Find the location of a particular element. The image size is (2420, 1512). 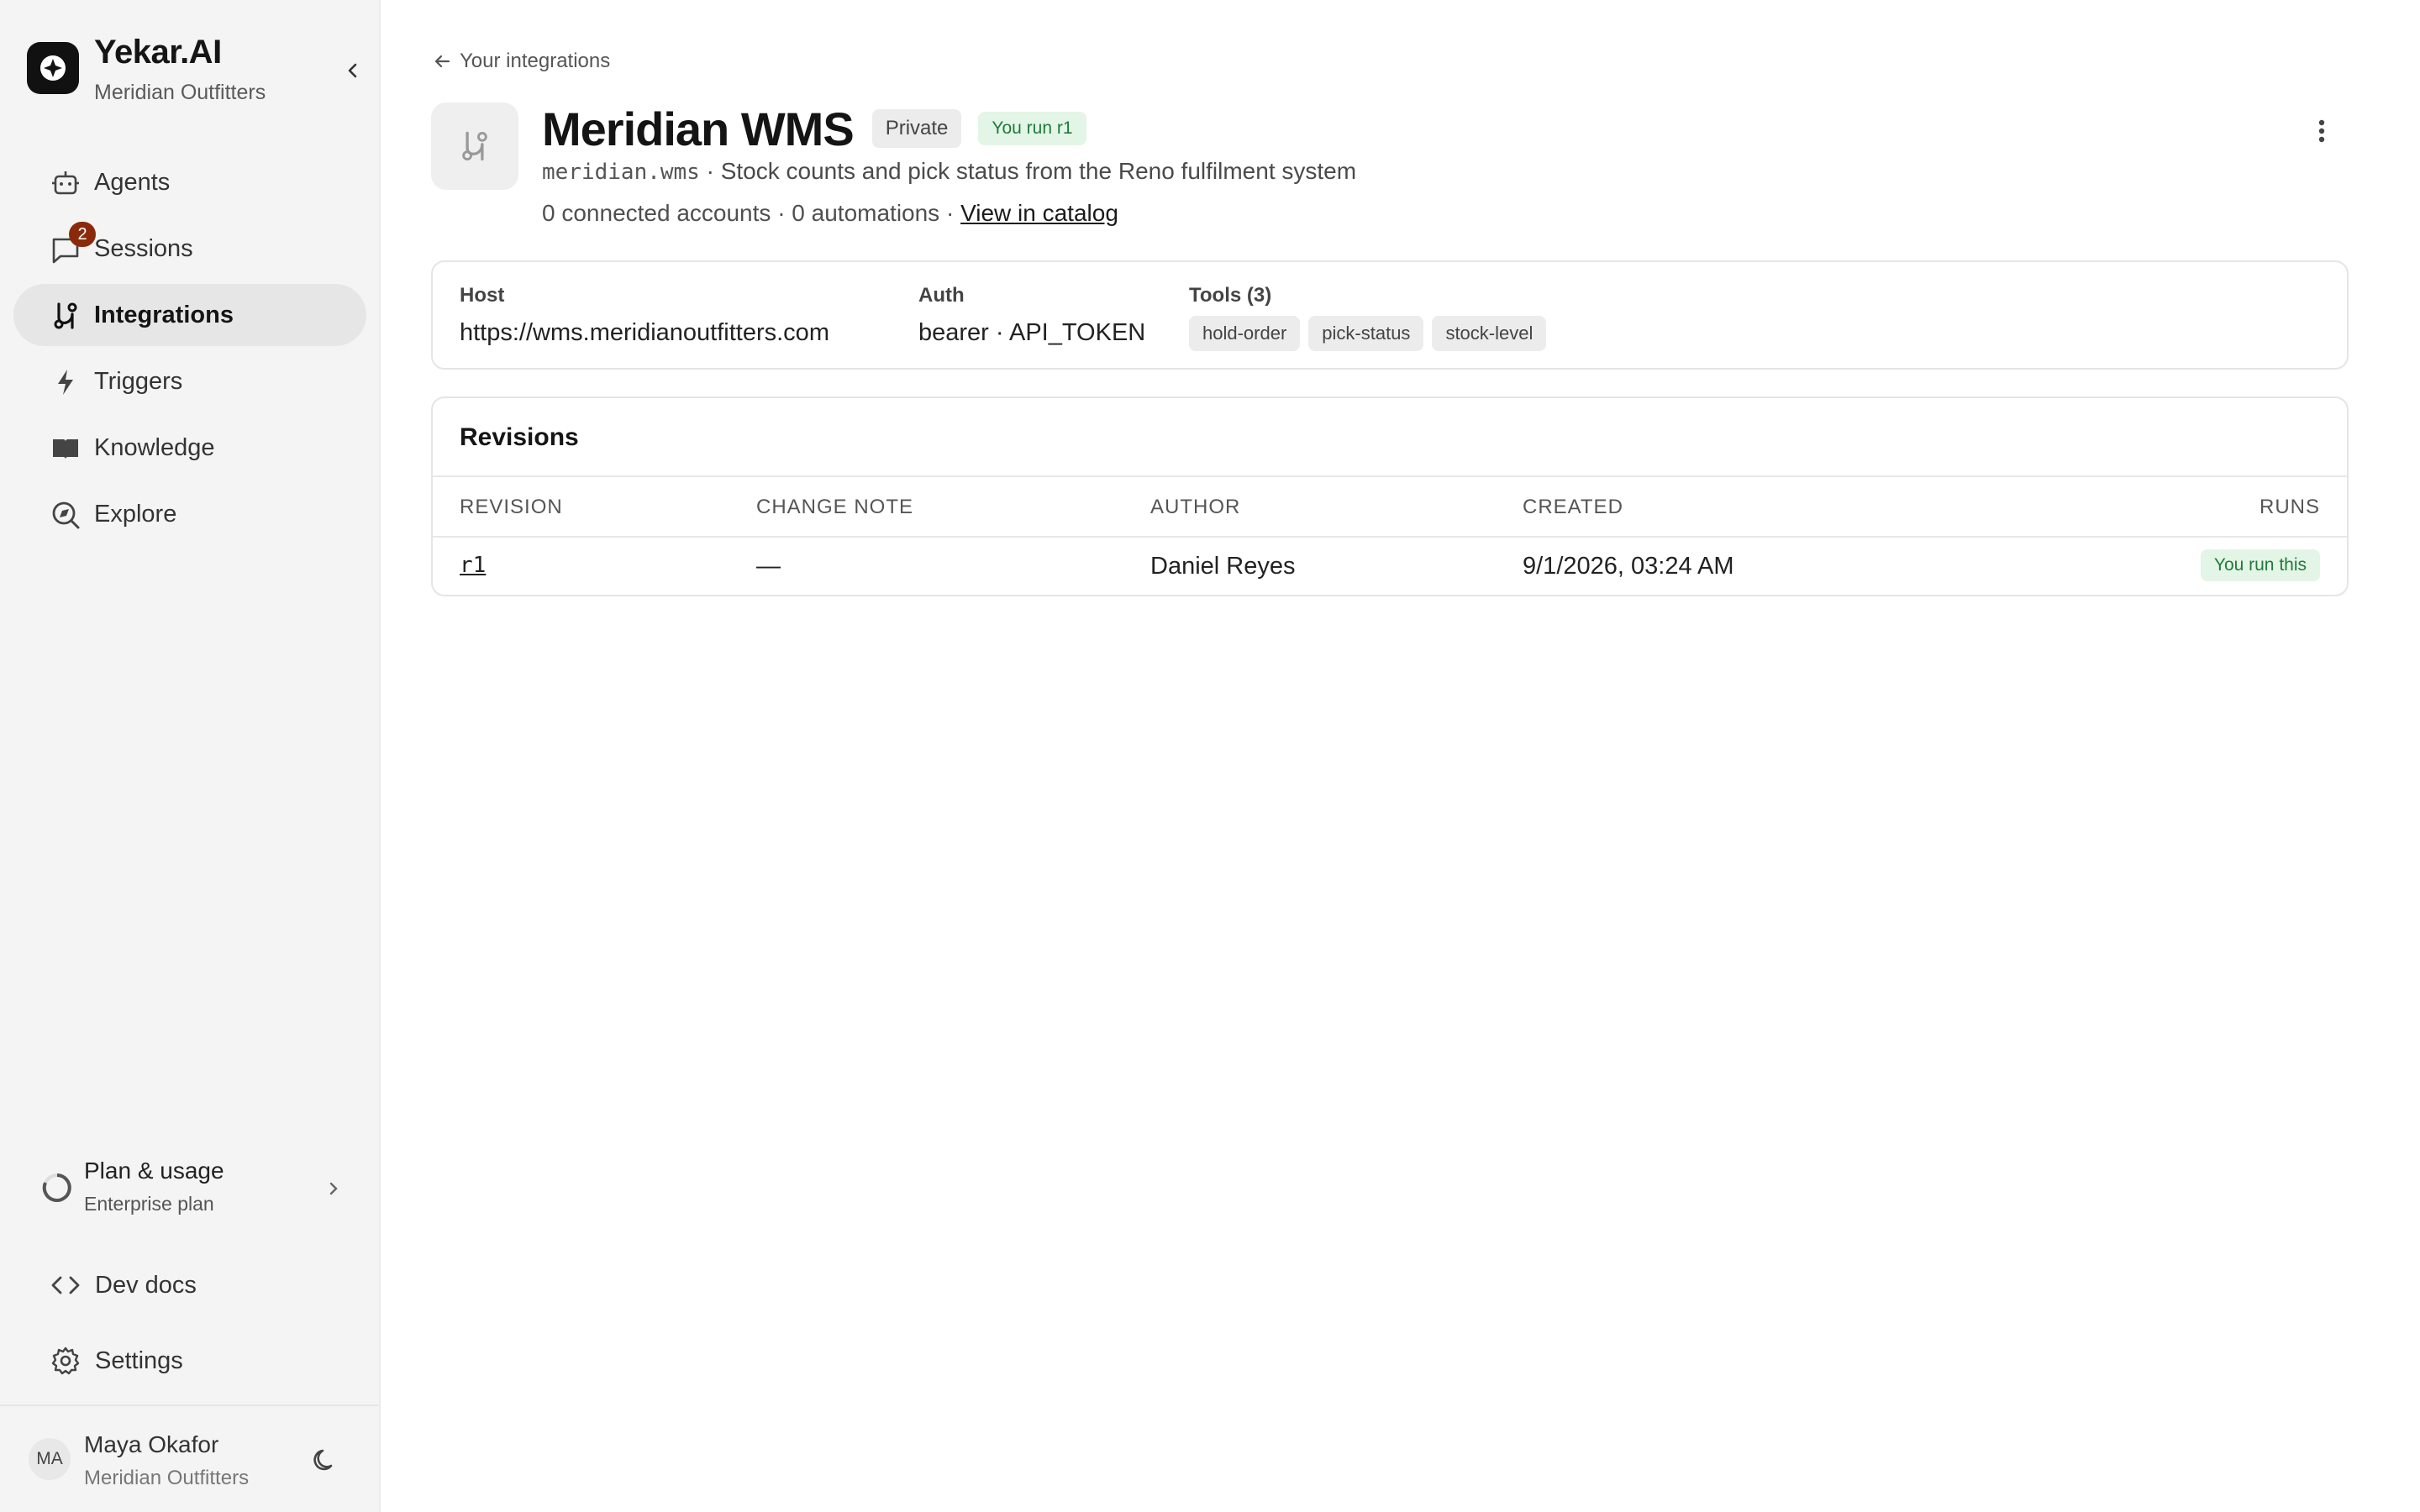

chevron-left-icon is located at coordinates (352, 70).